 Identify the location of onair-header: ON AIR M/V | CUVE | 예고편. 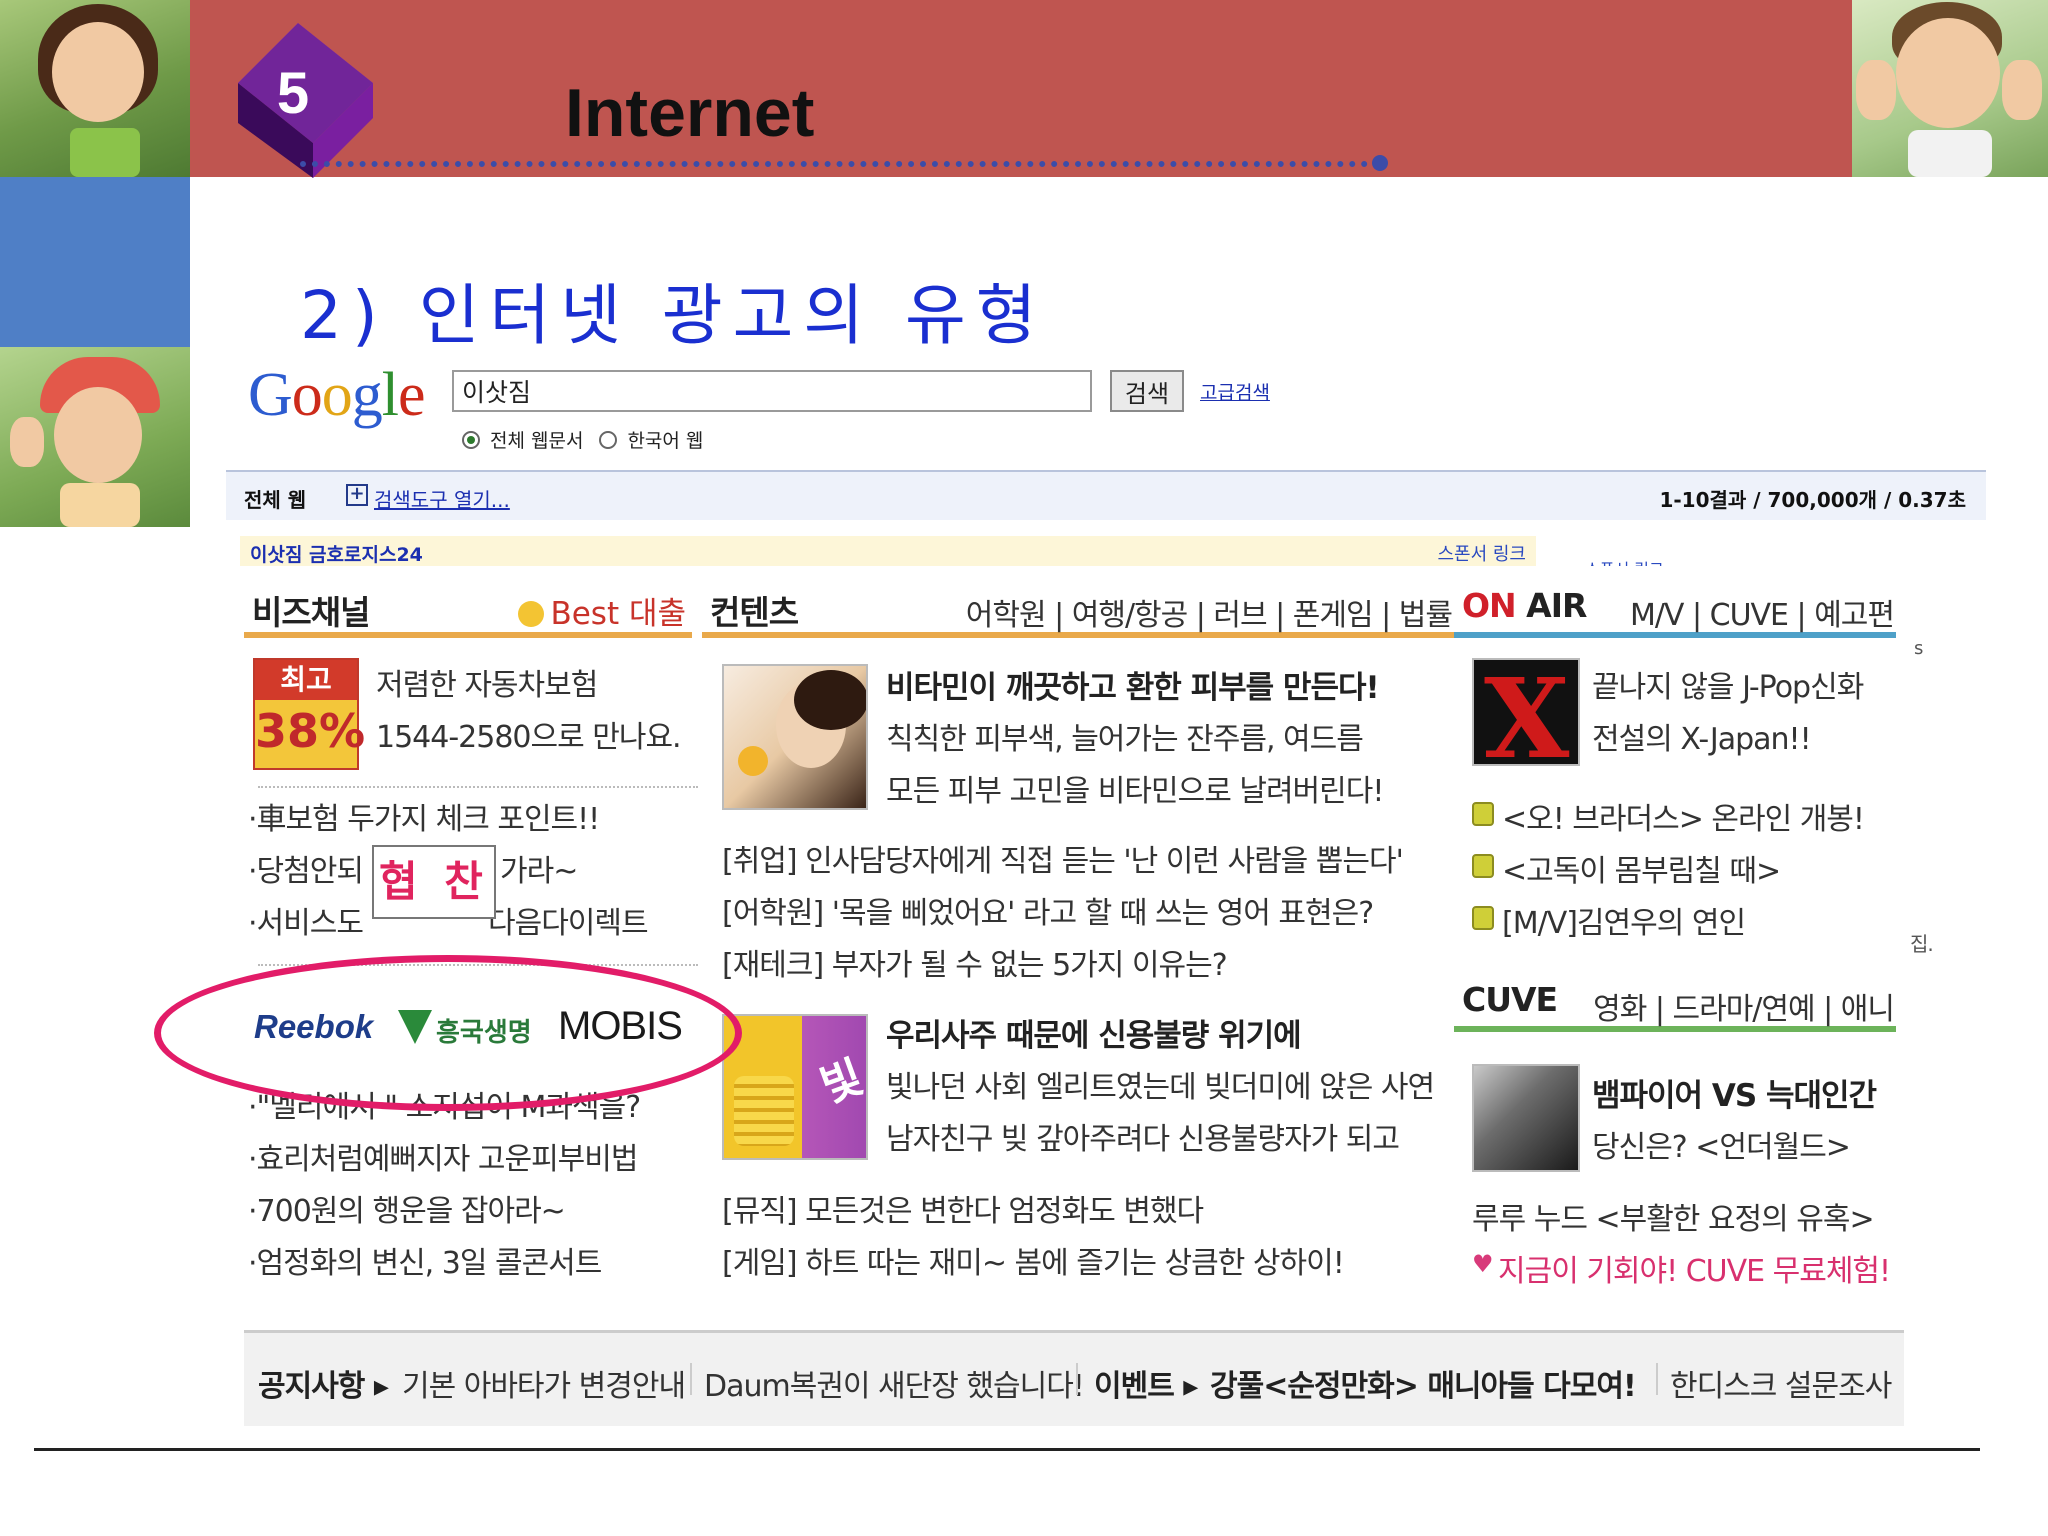
(1675, 607).